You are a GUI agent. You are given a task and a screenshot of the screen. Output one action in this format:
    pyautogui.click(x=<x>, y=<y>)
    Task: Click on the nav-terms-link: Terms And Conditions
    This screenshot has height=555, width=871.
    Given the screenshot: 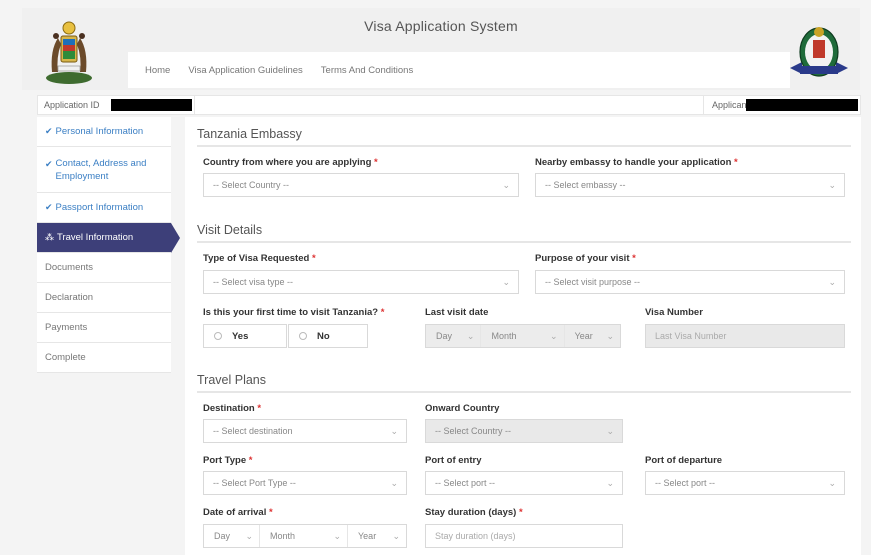 What is the action you would take?
    pyautogui.click(x=367, y=70)
    